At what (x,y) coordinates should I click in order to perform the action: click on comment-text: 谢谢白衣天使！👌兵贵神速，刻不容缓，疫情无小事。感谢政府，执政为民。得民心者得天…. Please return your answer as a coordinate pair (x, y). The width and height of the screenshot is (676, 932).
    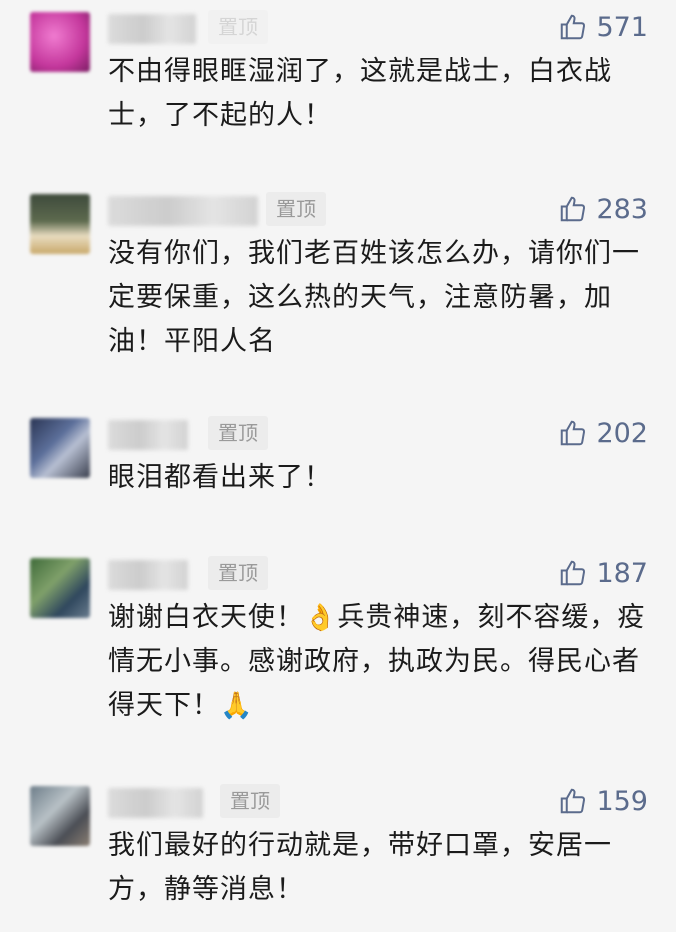
    Looking at the image, I should click on (378, 662).